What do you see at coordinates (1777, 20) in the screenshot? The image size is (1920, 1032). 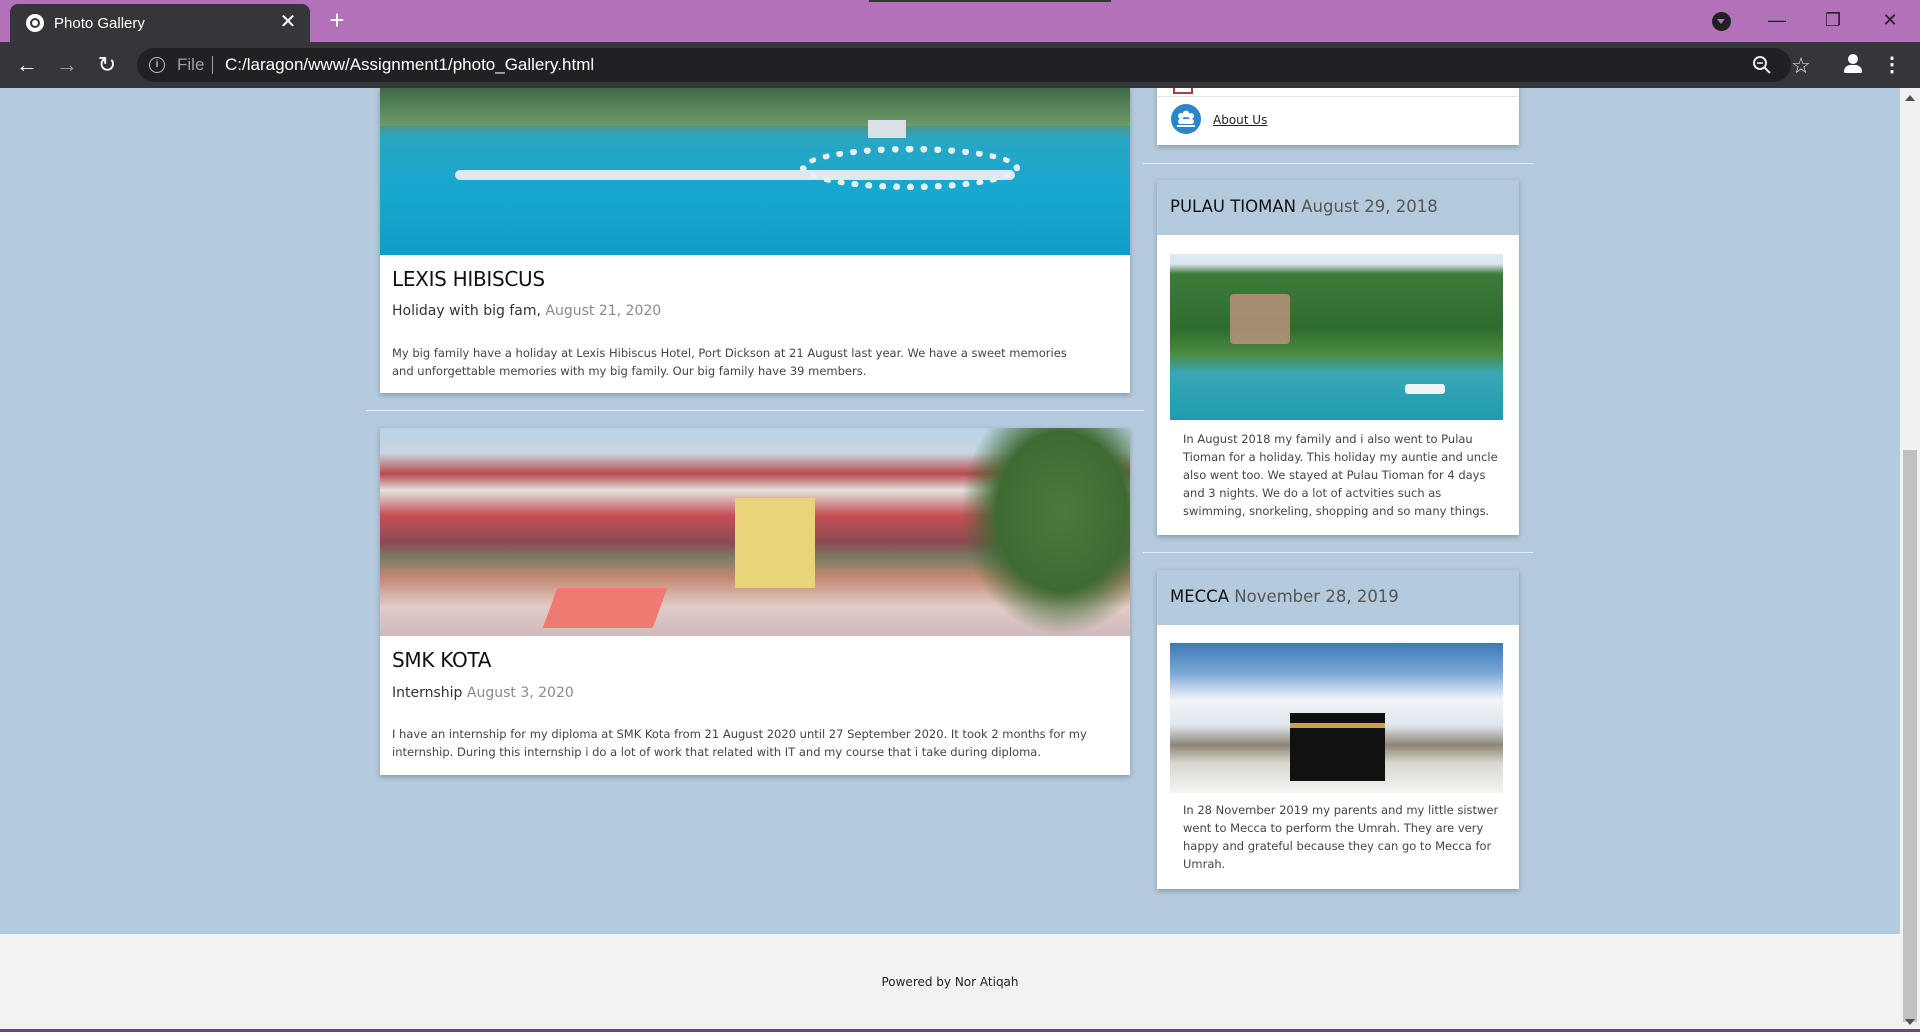 I see `minimize-button: —` at bounding box center [1777, 20].